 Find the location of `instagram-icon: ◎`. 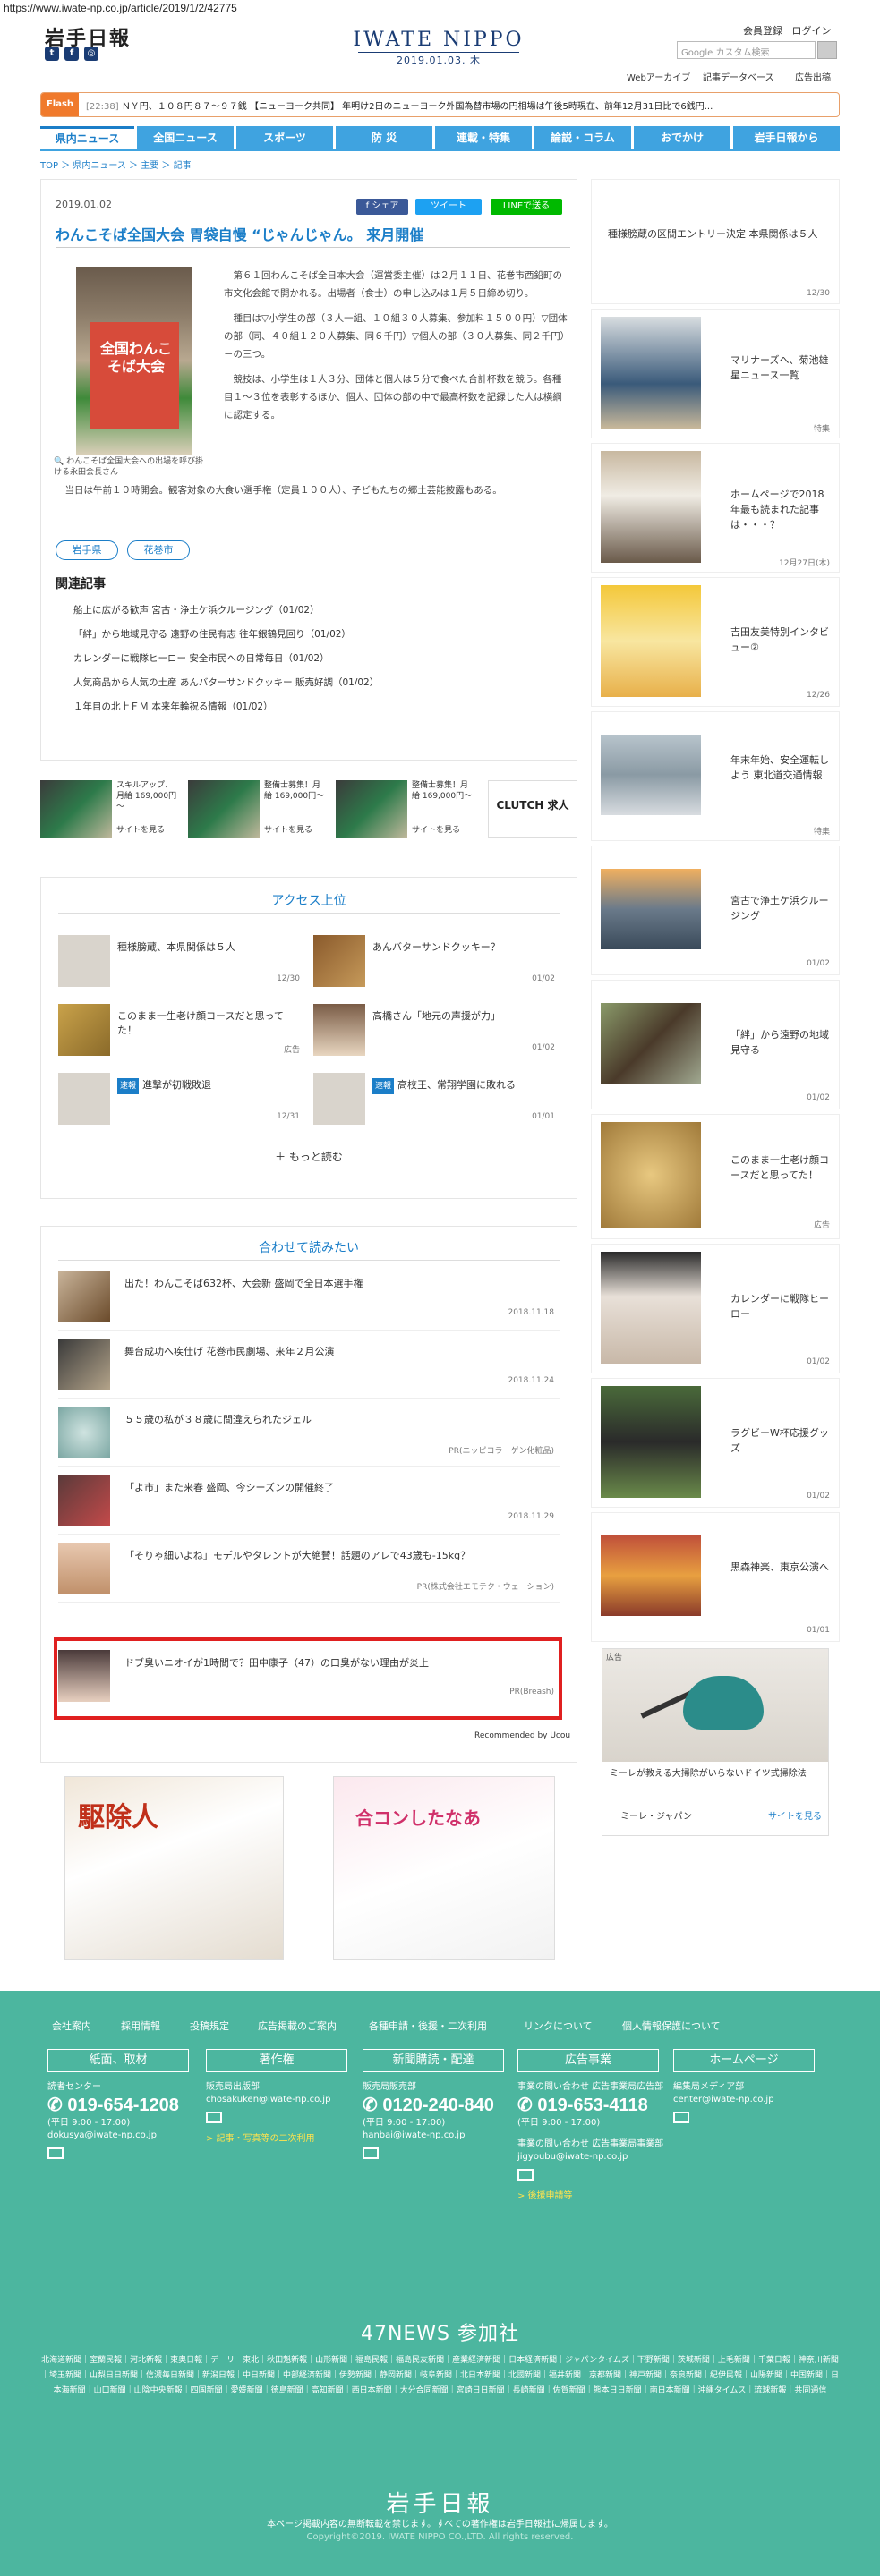

instagram-icon: ◎ is located at coordinates (91, 54).